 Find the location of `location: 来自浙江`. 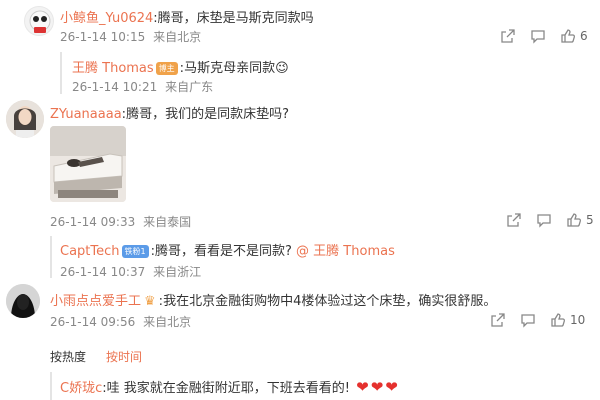

location: 来自浙江 is located at coordinates (177, 272).